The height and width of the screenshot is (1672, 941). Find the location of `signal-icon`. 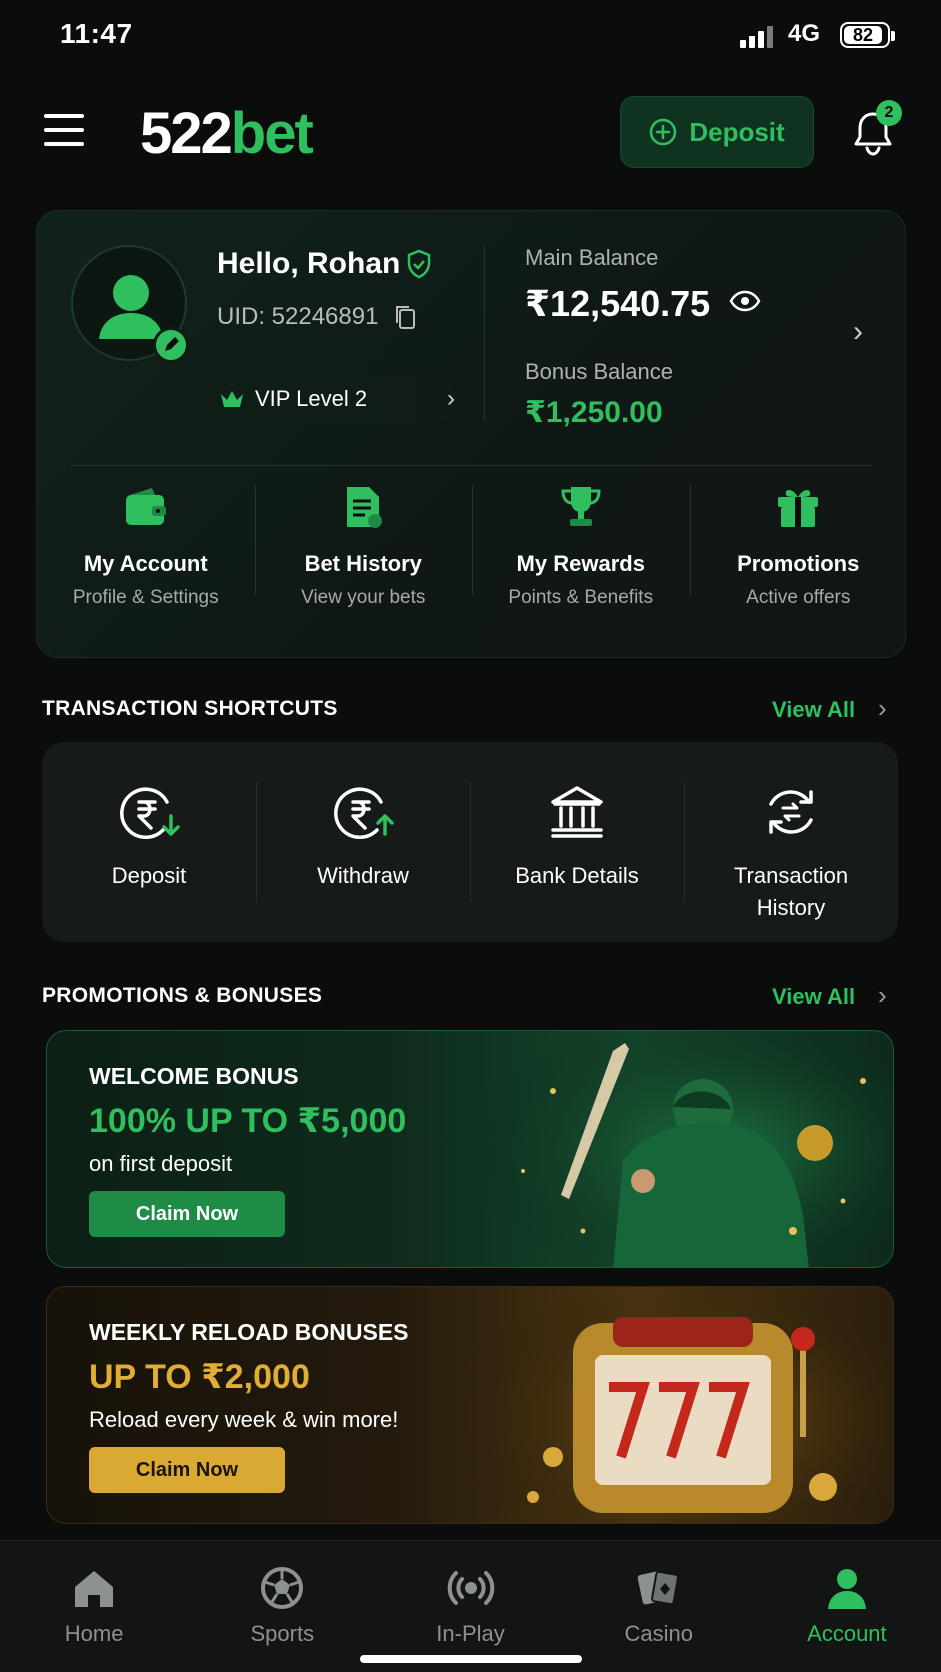

signal-icon is located at coordinates (758, 37).